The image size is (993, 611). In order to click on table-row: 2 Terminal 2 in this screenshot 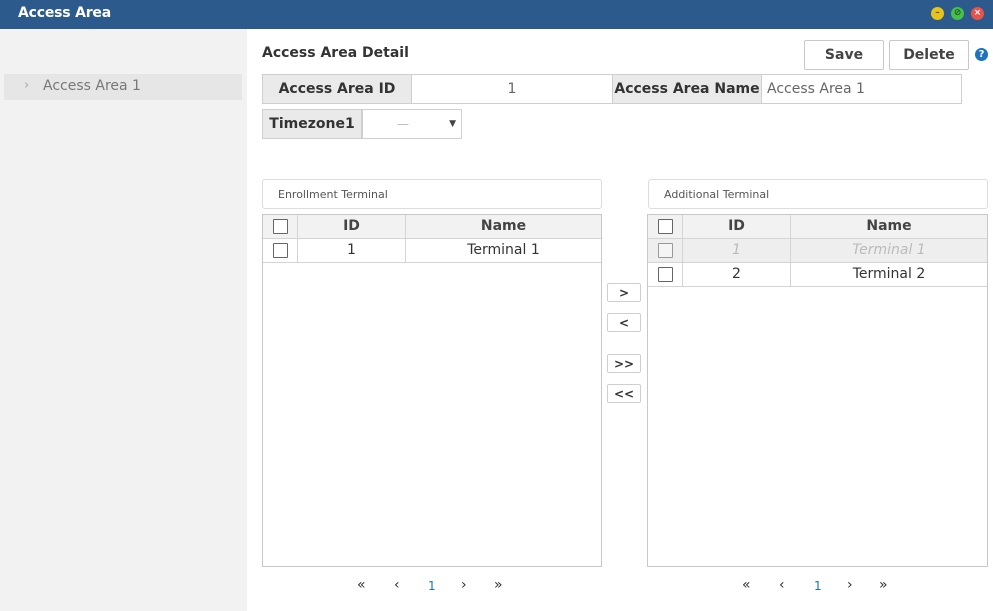, I will do `click(817, 275)`.